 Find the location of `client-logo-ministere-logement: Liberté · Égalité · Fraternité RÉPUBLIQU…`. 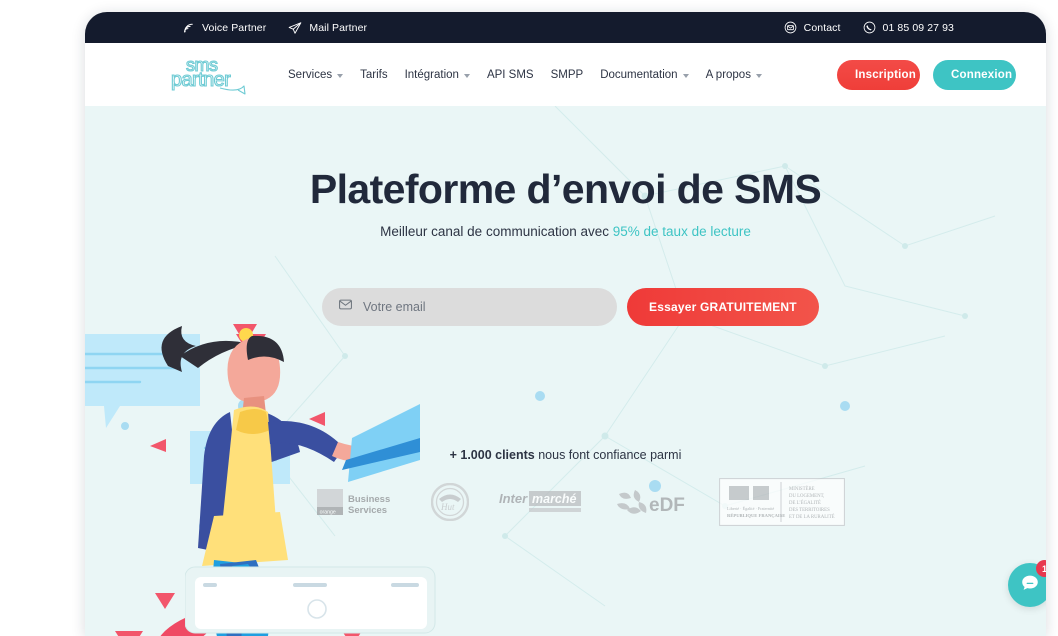

client-logo-ministere-logement: Liberté · Égalité · Fraternité RÉPUBLIQU… is located at coordinates (782, 502).